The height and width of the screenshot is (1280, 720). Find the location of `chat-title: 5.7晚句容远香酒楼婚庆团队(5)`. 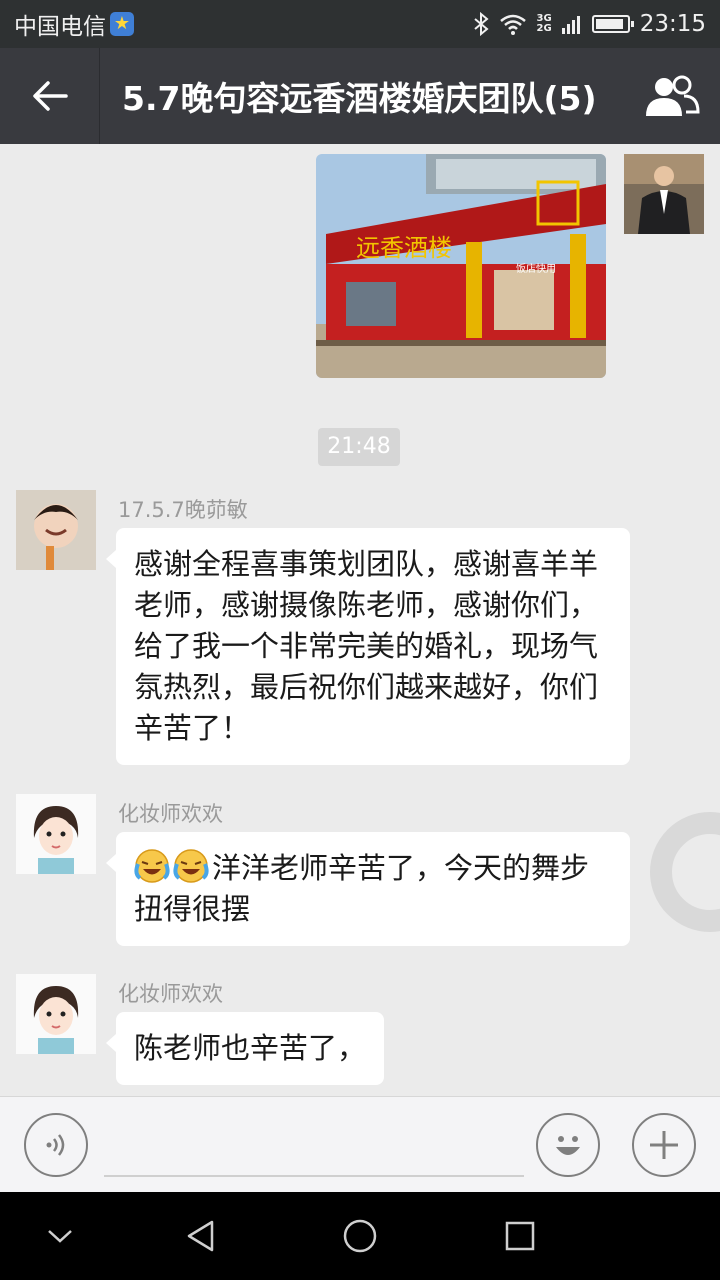

chat-title: 5.7晚句容远香酒楼婚庆团队(5) is located at coordinates (359, 98).